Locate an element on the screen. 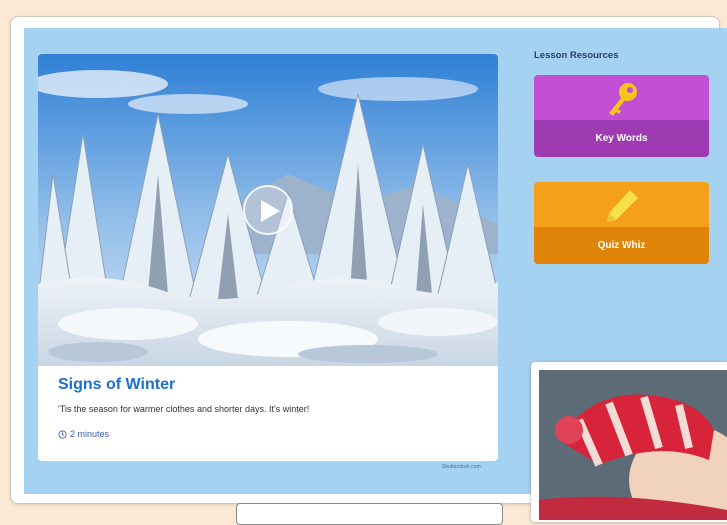 This screenshot has width=727, height=525. key-words-card: Key Words is located at coordinates (621, 116).